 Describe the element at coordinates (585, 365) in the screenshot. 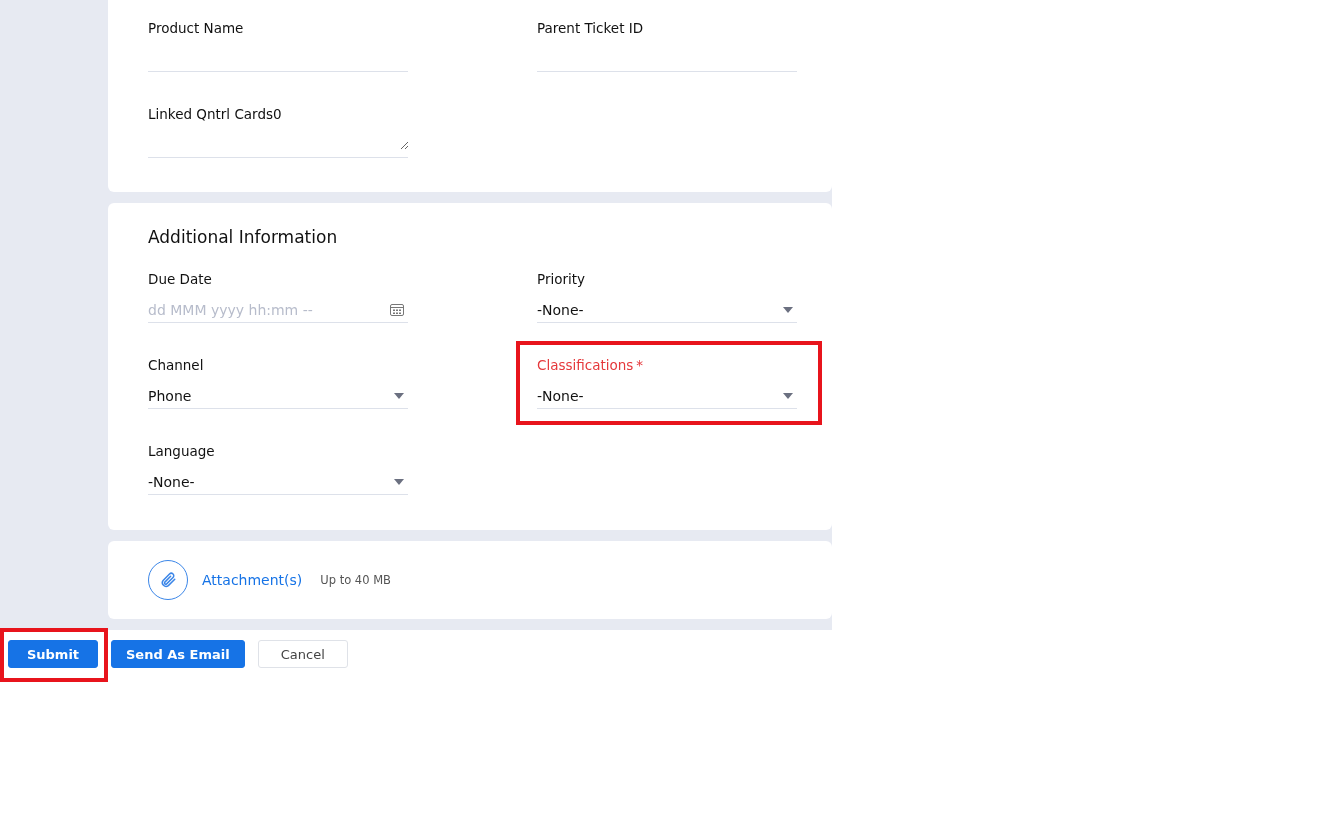

I see `field-label: Classifications` at that location.